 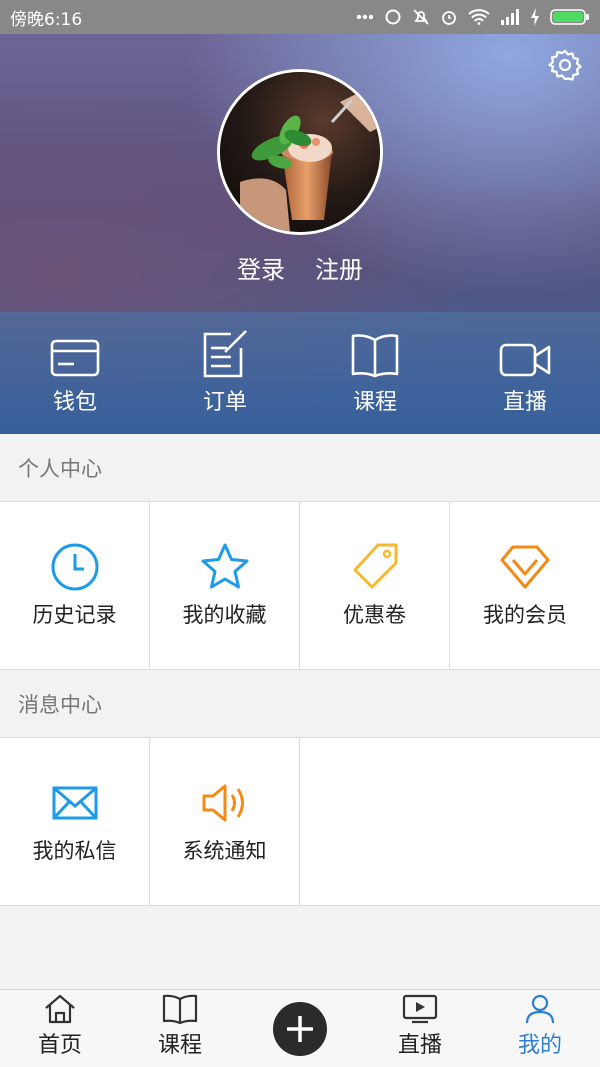 I want to click on quick-live: 直播, so click(x=525, y=373).